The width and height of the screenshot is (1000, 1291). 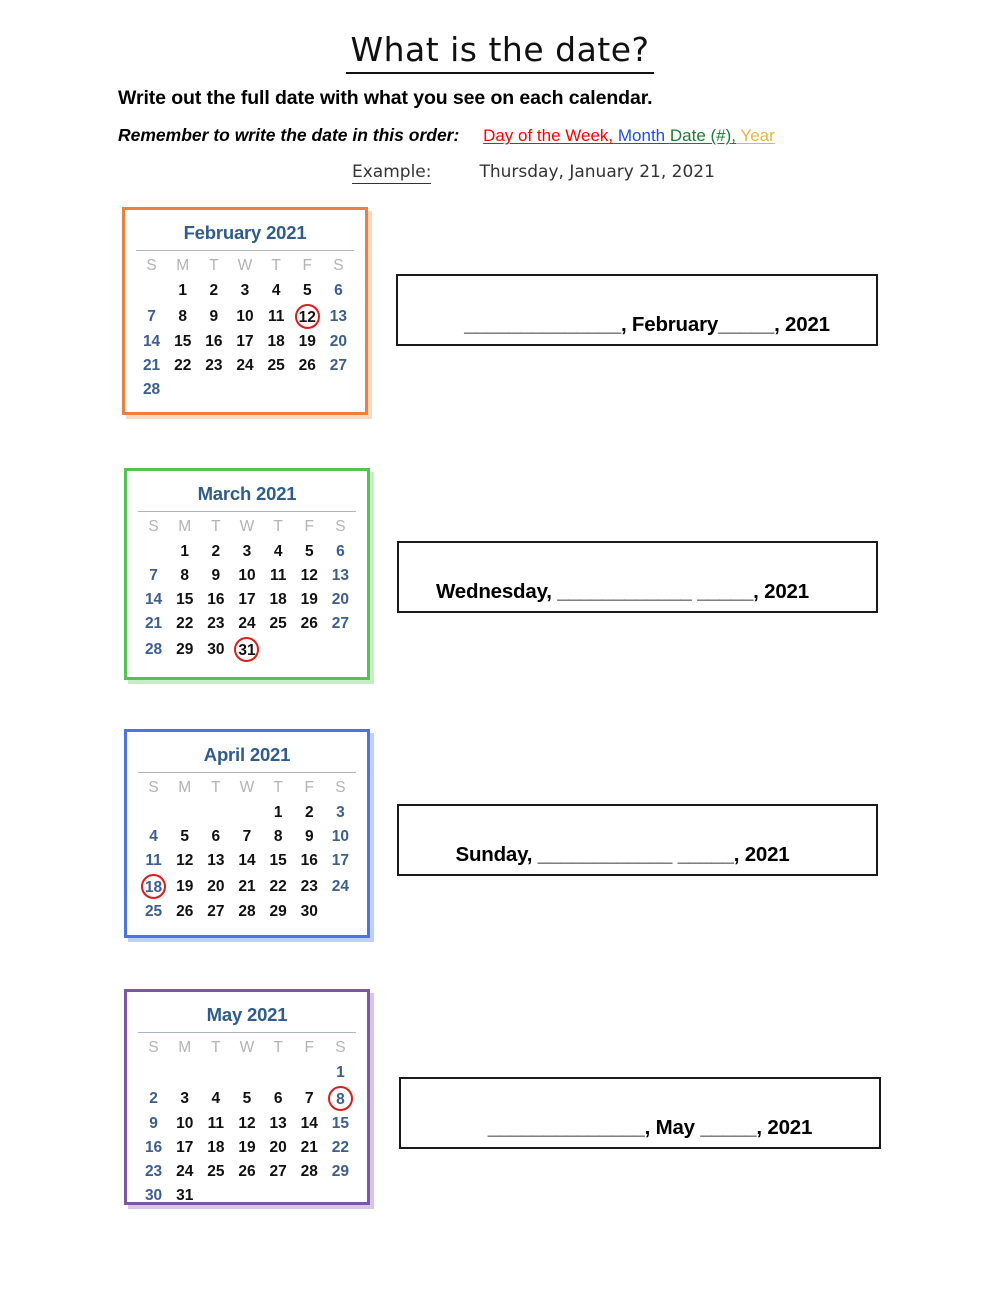 I want to click on calendar-divider, so click(x=247, y=1032).